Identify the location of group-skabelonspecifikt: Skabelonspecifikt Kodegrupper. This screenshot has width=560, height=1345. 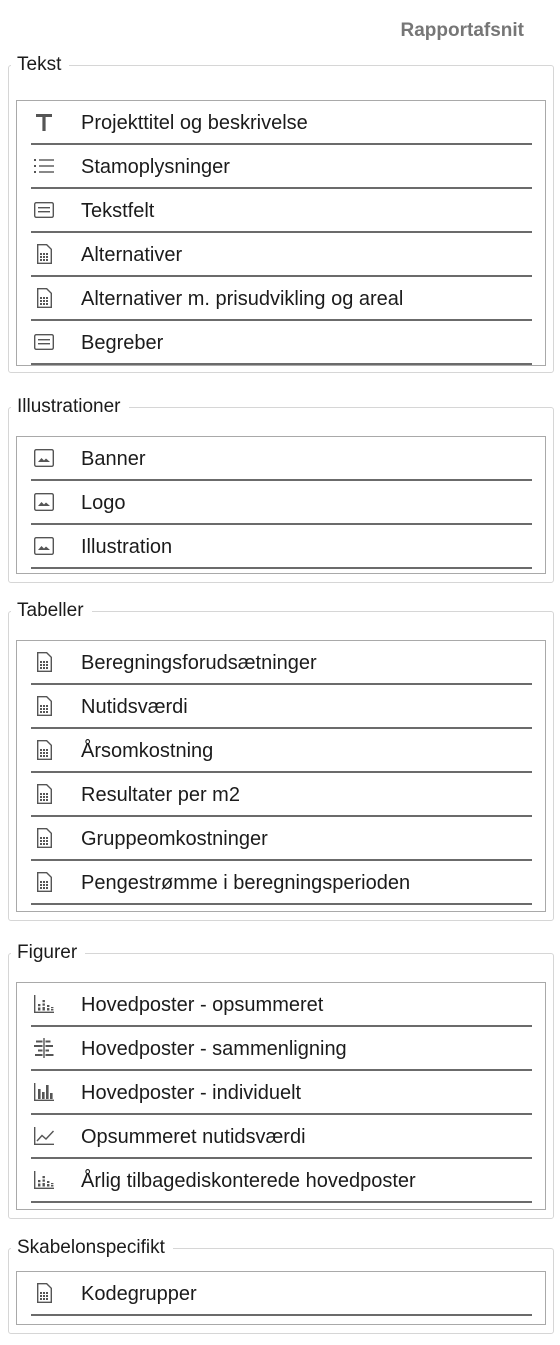
(281, 1285).